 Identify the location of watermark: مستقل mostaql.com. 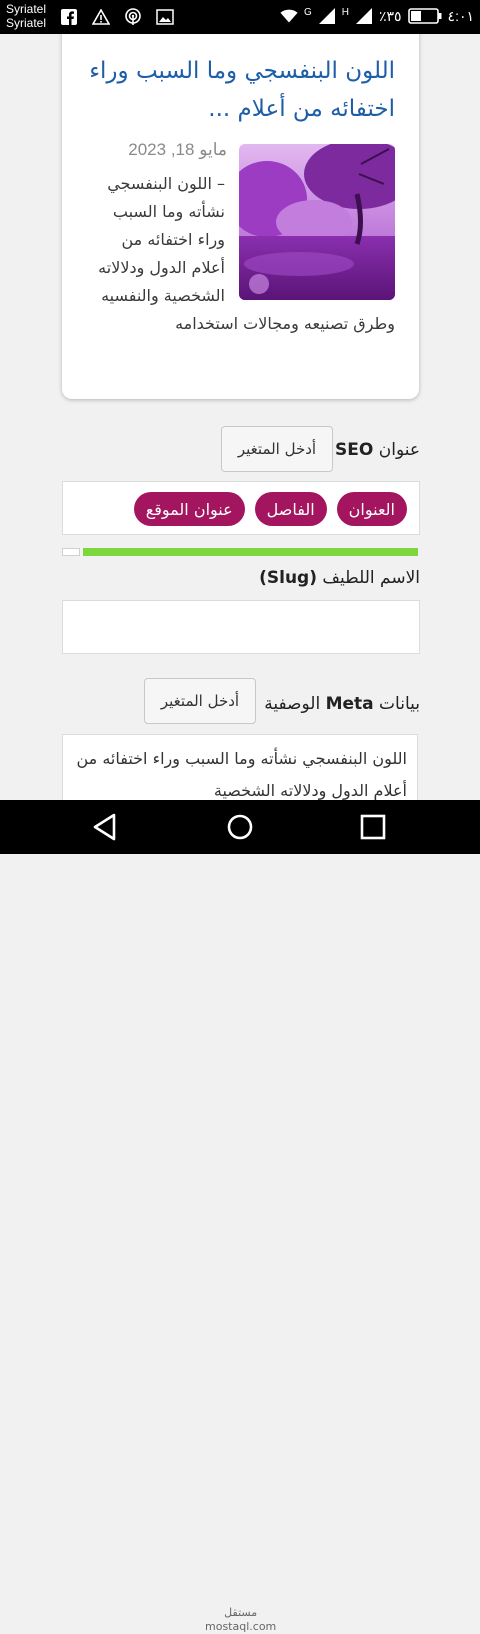
(240, 1620).